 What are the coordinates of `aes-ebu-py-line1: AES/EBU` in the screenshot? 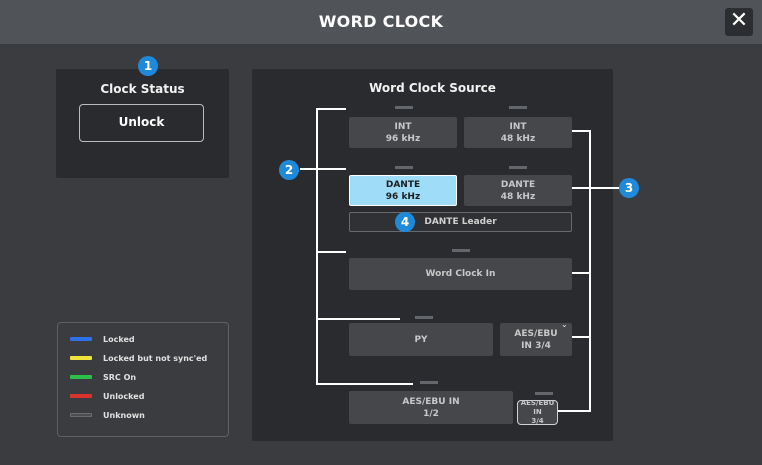 It's located at (536, 333).